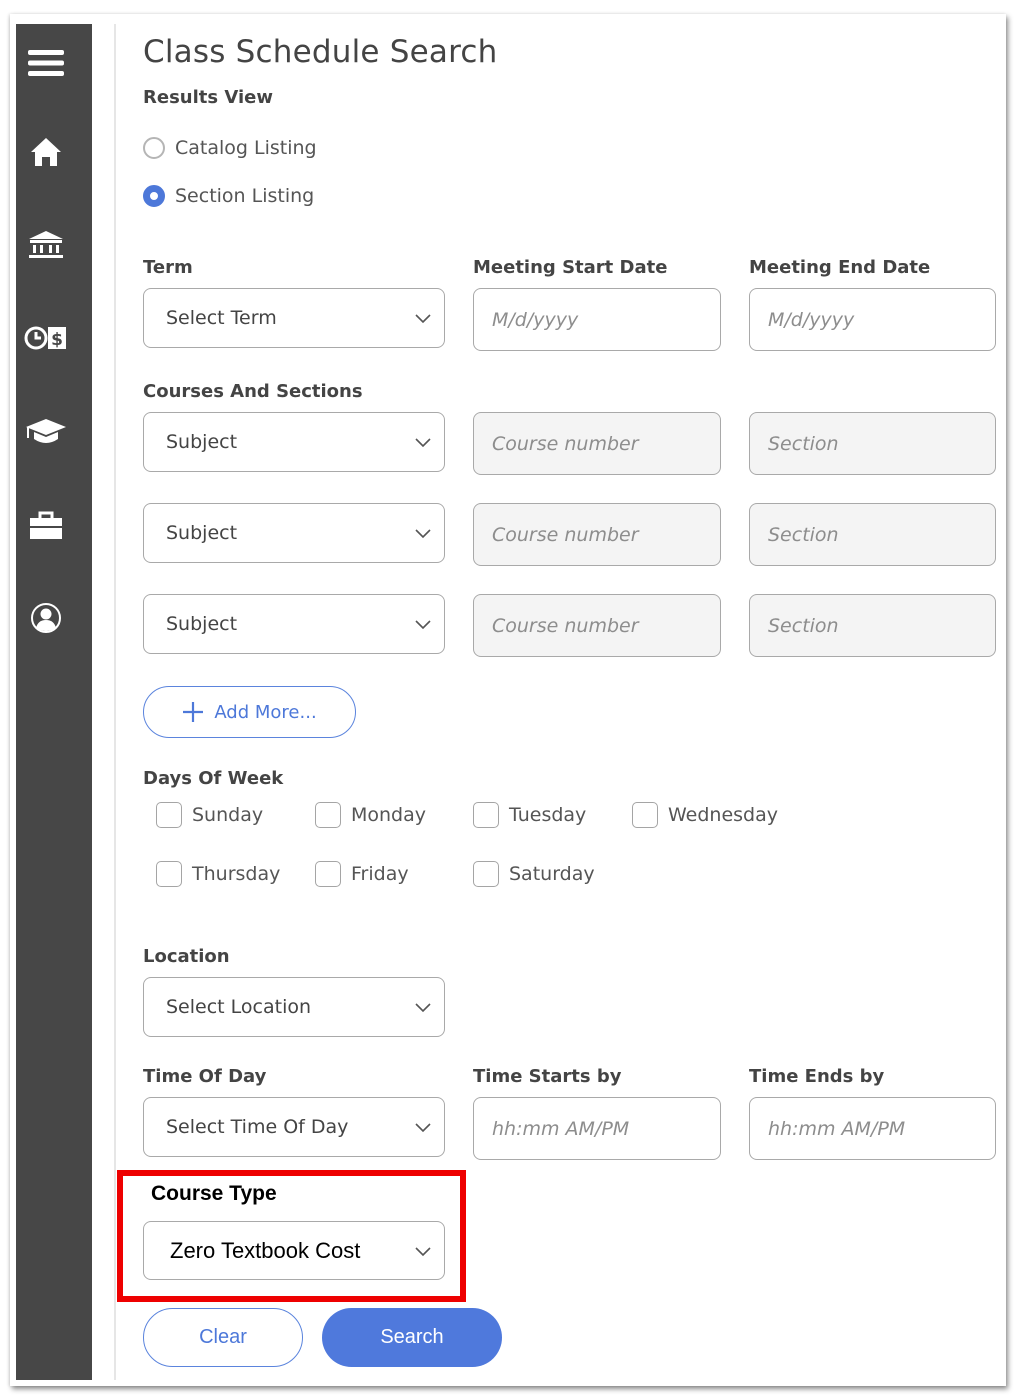 The height and width of the screenshot is (1395, 1020). I want to click on sidebar-divider, so click(115, 702).